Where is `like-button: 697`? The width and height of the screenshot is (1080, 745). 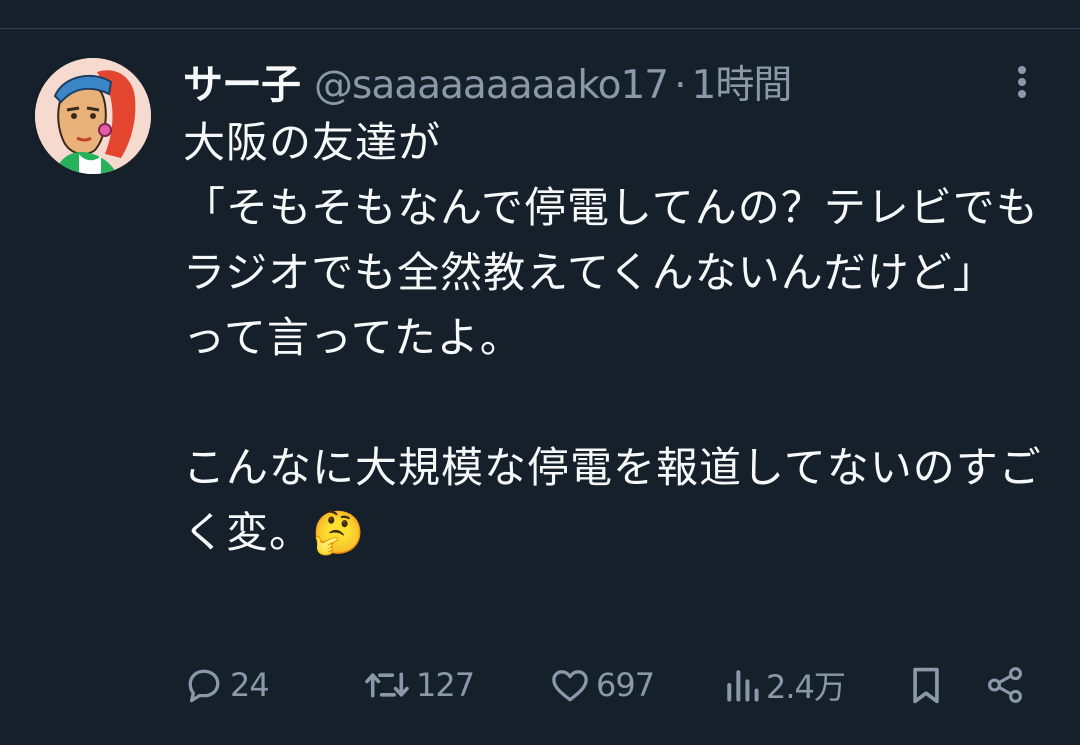
like-button: 697 is located at coordinates (601, 685).